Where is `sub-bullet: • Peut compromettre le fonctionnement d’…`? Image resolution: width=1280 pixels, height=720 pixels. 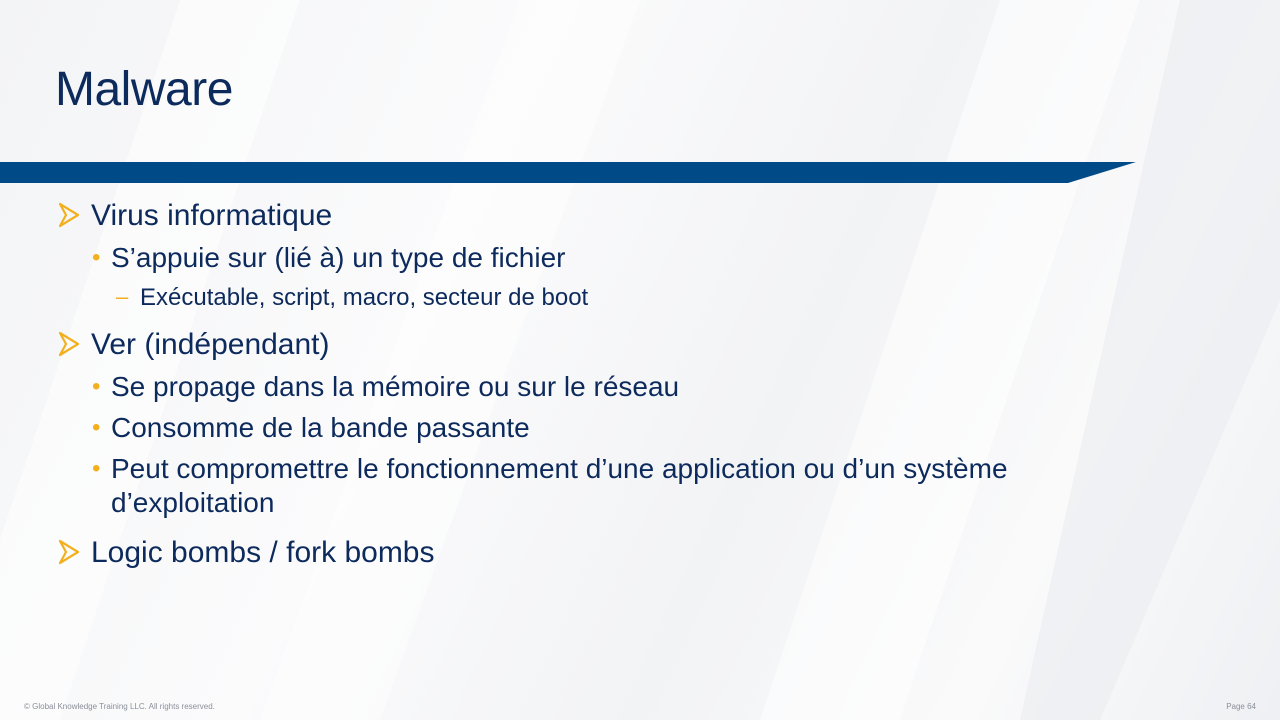 sub-bullet: • Peut compromettre le fonctionnement d’… is located at coordinates (608, 486).